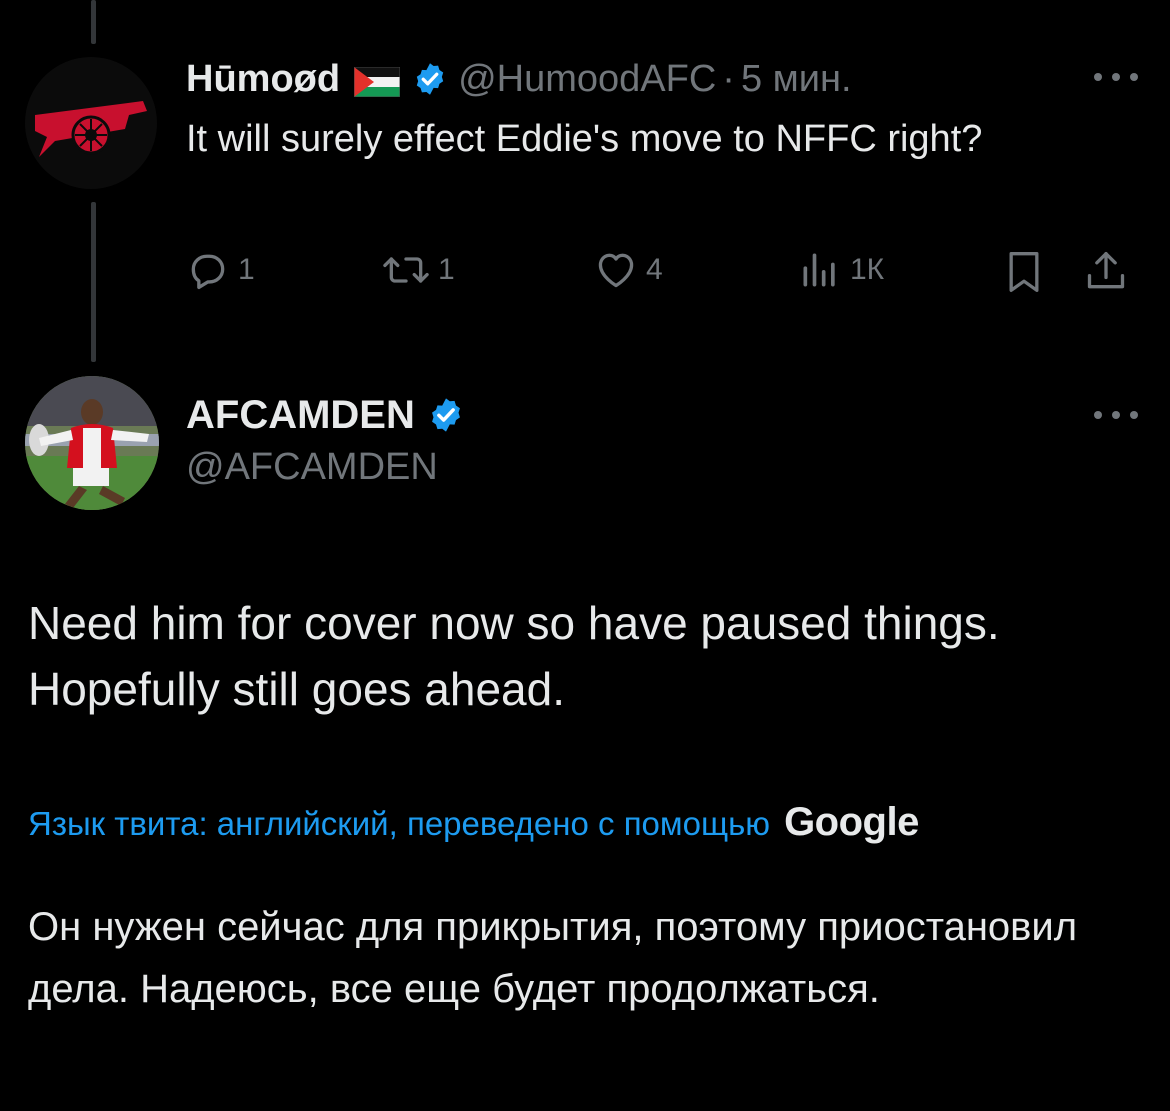 The image size is (1170, 1111). I want to click on like-button: 4, so click(628, 270).